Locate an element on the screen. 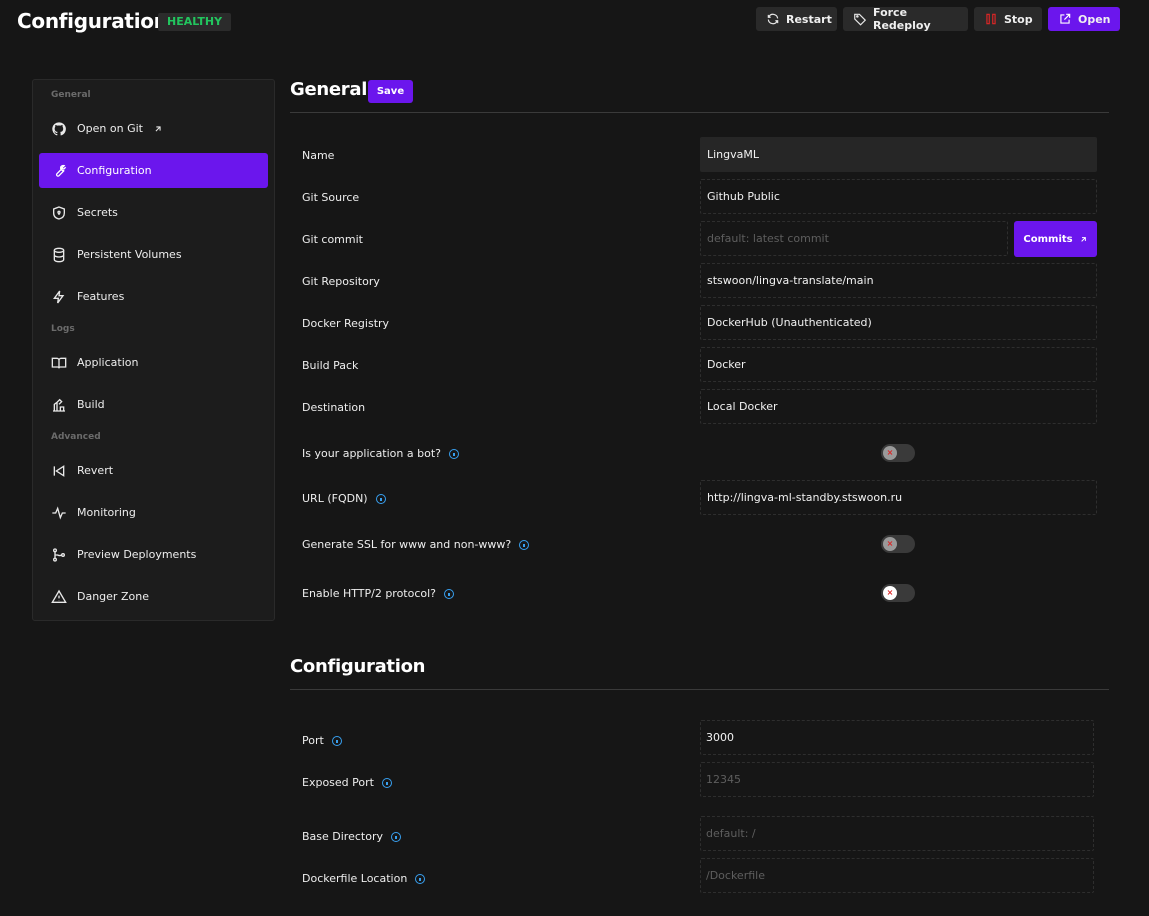  book-icon is located at coordinates (59, 362).